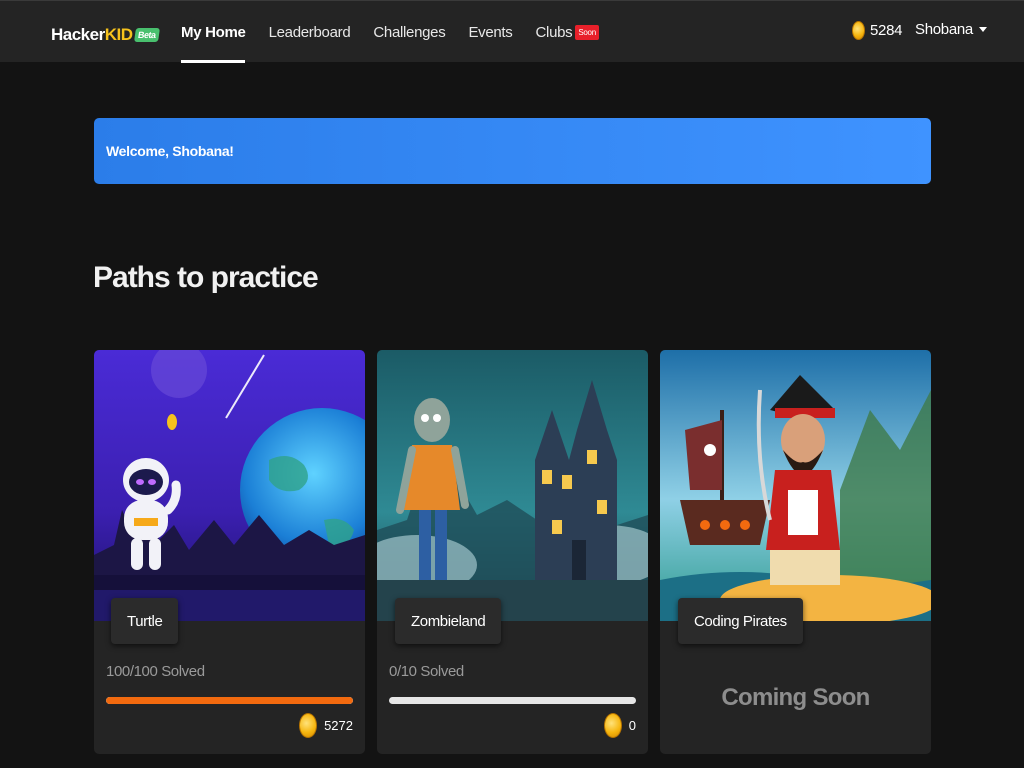 The height and width of the screenshot is (768, 1024). Describe the element at coordinates (229, 485) in the screenshot. I see `turtle-space-illustration` at that location.